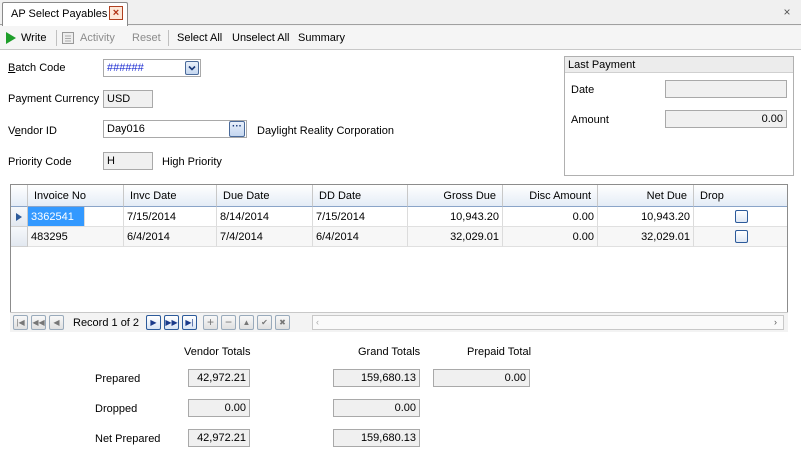 The width and height of the screenshot is (801, 463). I want to click on cell-invc-date: 7/15/2014, so click(170, 217).